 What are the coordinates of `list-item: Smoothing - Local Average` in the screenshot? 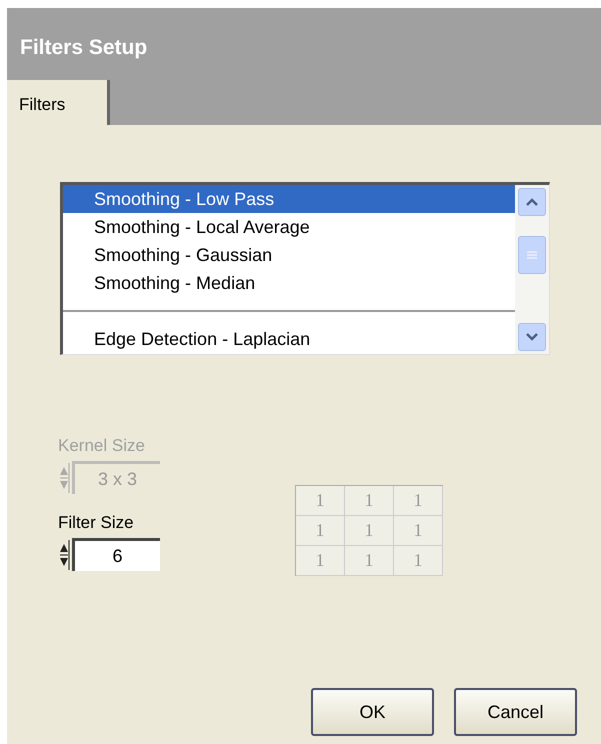 It's located at (289, 227).